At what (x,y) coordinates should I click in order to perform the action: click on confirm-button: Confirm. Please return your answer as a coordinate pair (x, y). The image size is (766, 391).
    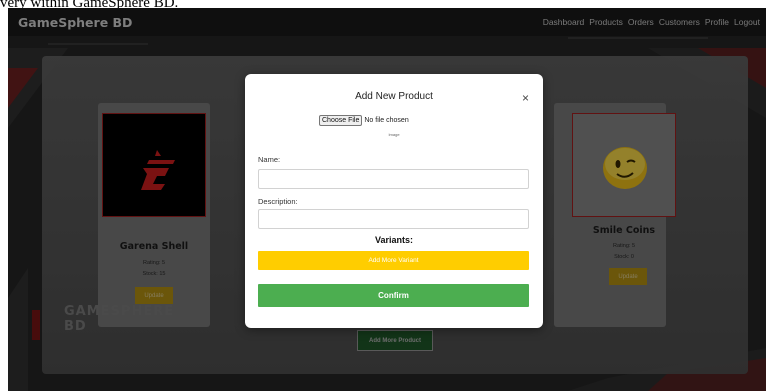
    Looking at the image, I should click on (393, 295).